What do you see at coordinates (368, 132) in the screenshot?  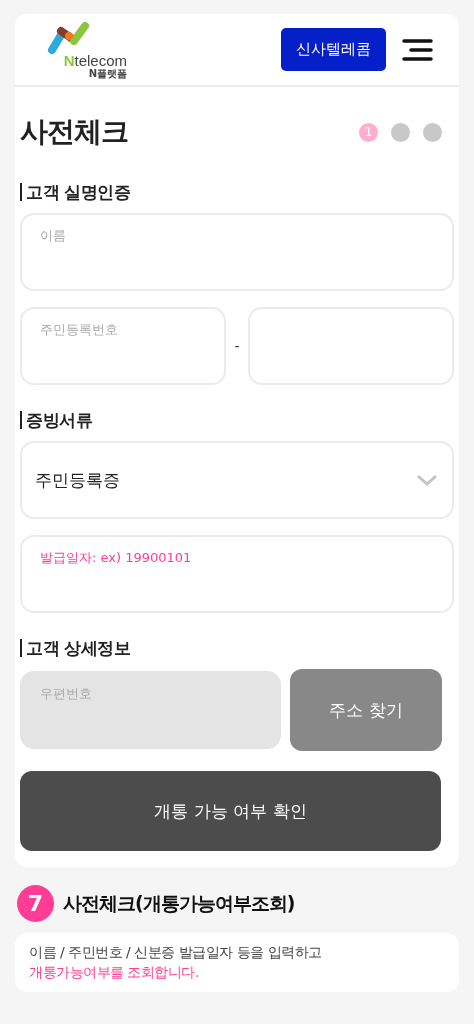 I see `step-indicator: 1` at bounding box center [368, 132].